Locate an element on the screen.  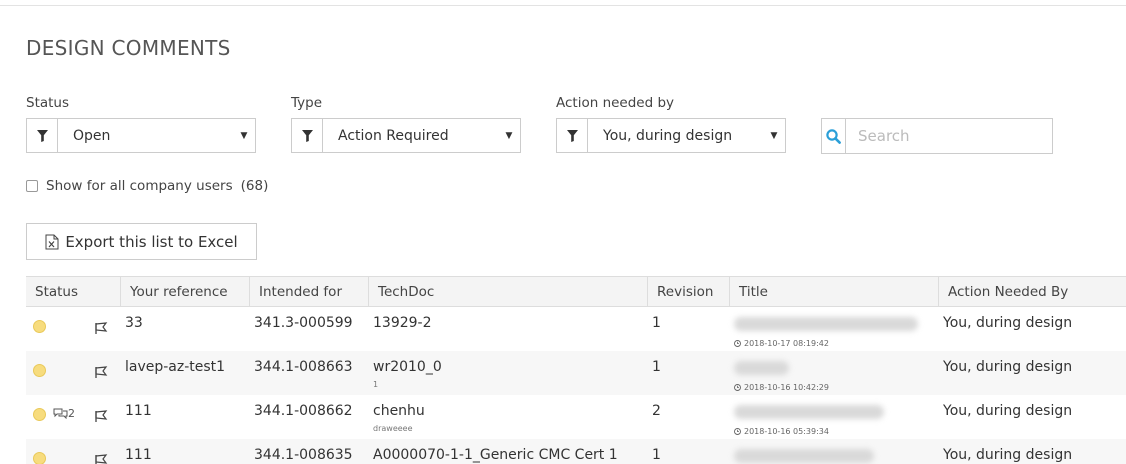
column-header-techdoc: TechDoc is located at coordinates (507, 291).